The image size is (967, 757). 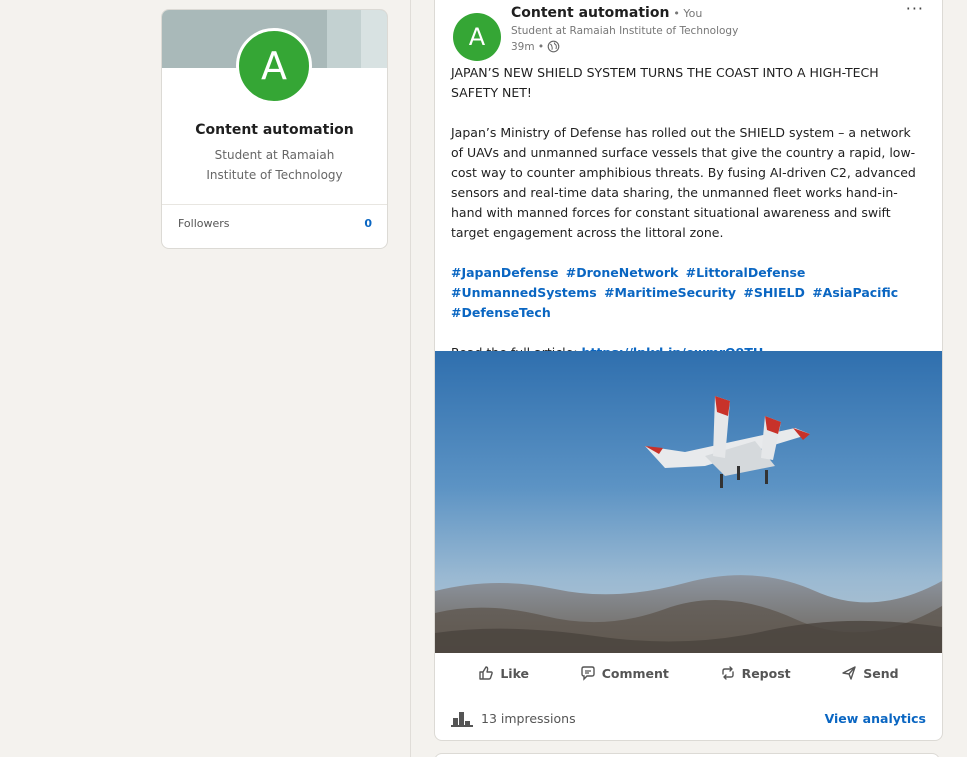 I want to click on next-post-card, so click(x=687, y=755).